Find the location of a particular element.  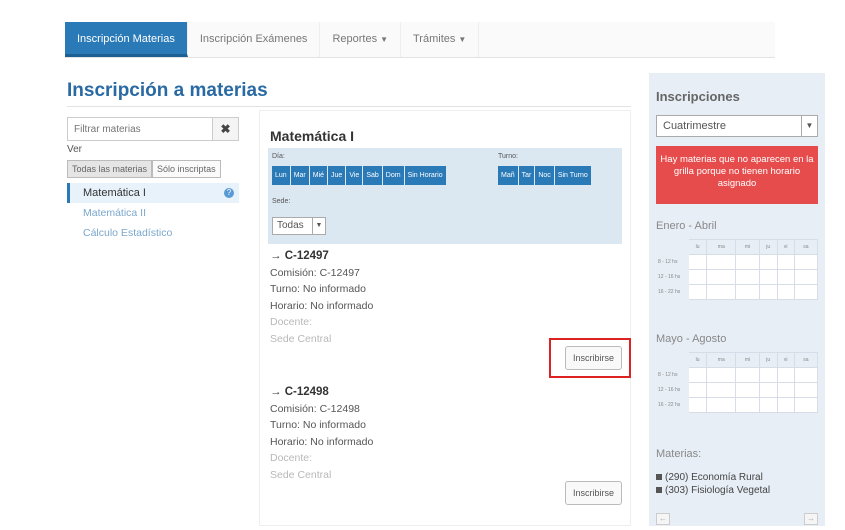

grid-day: lu is located at coordinates (697, 247).